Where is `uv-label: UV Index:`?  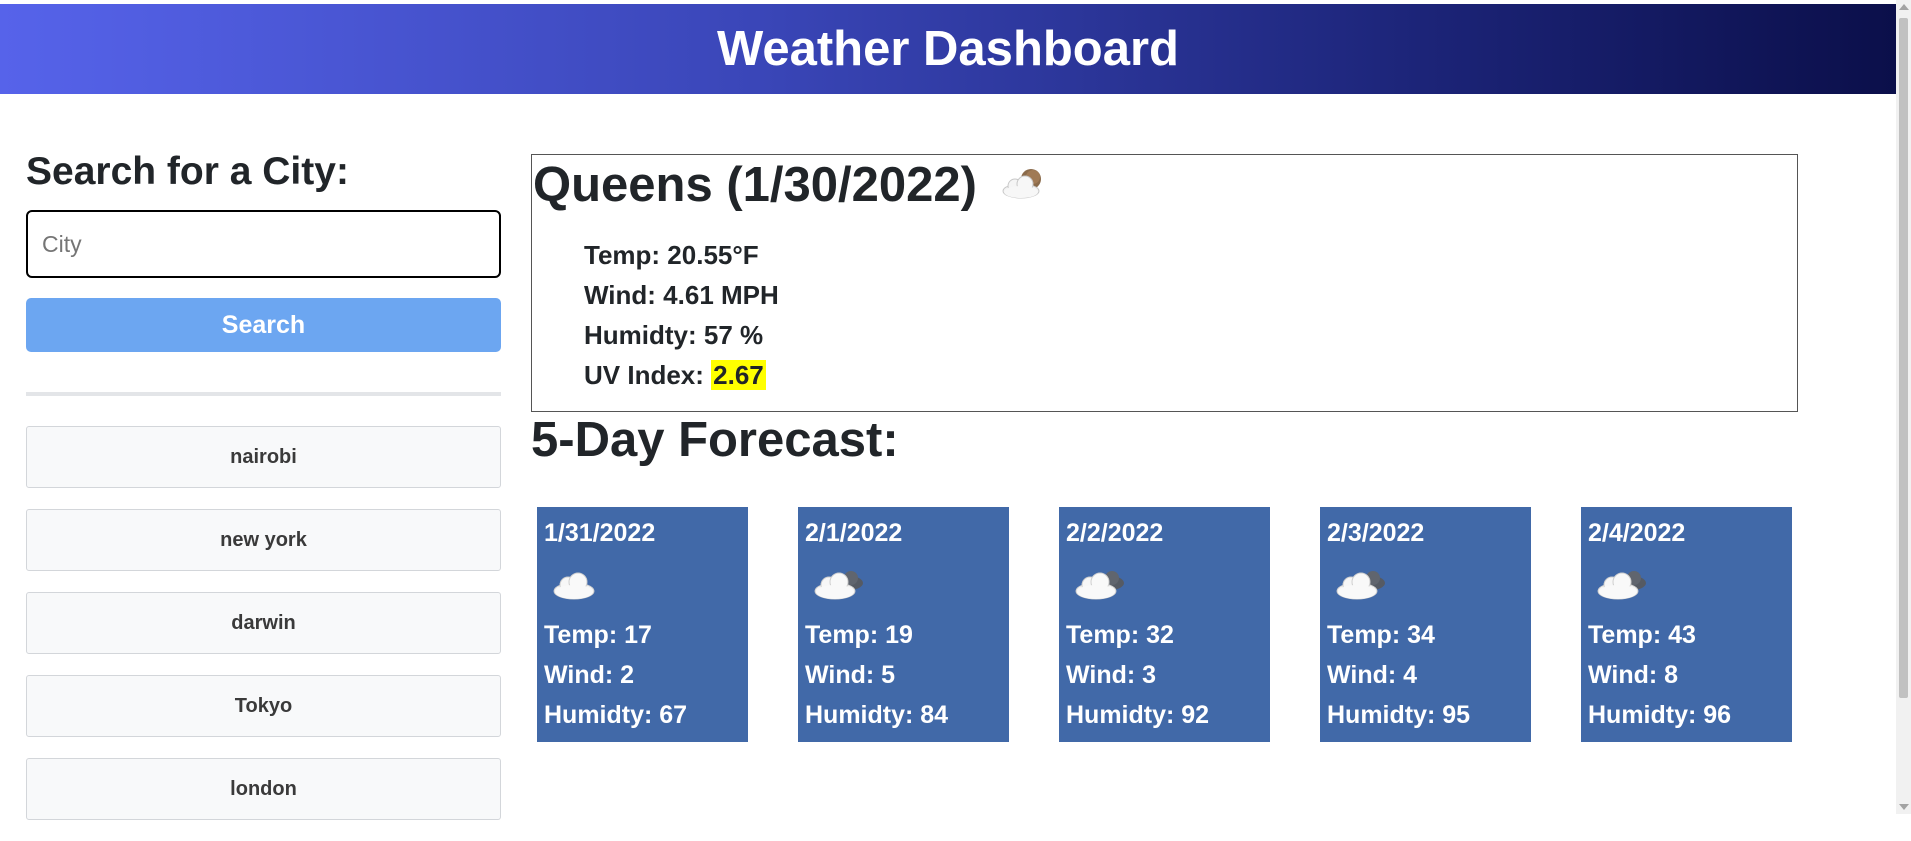
uv-label: UV Index: is located at coordinates (644, 375).